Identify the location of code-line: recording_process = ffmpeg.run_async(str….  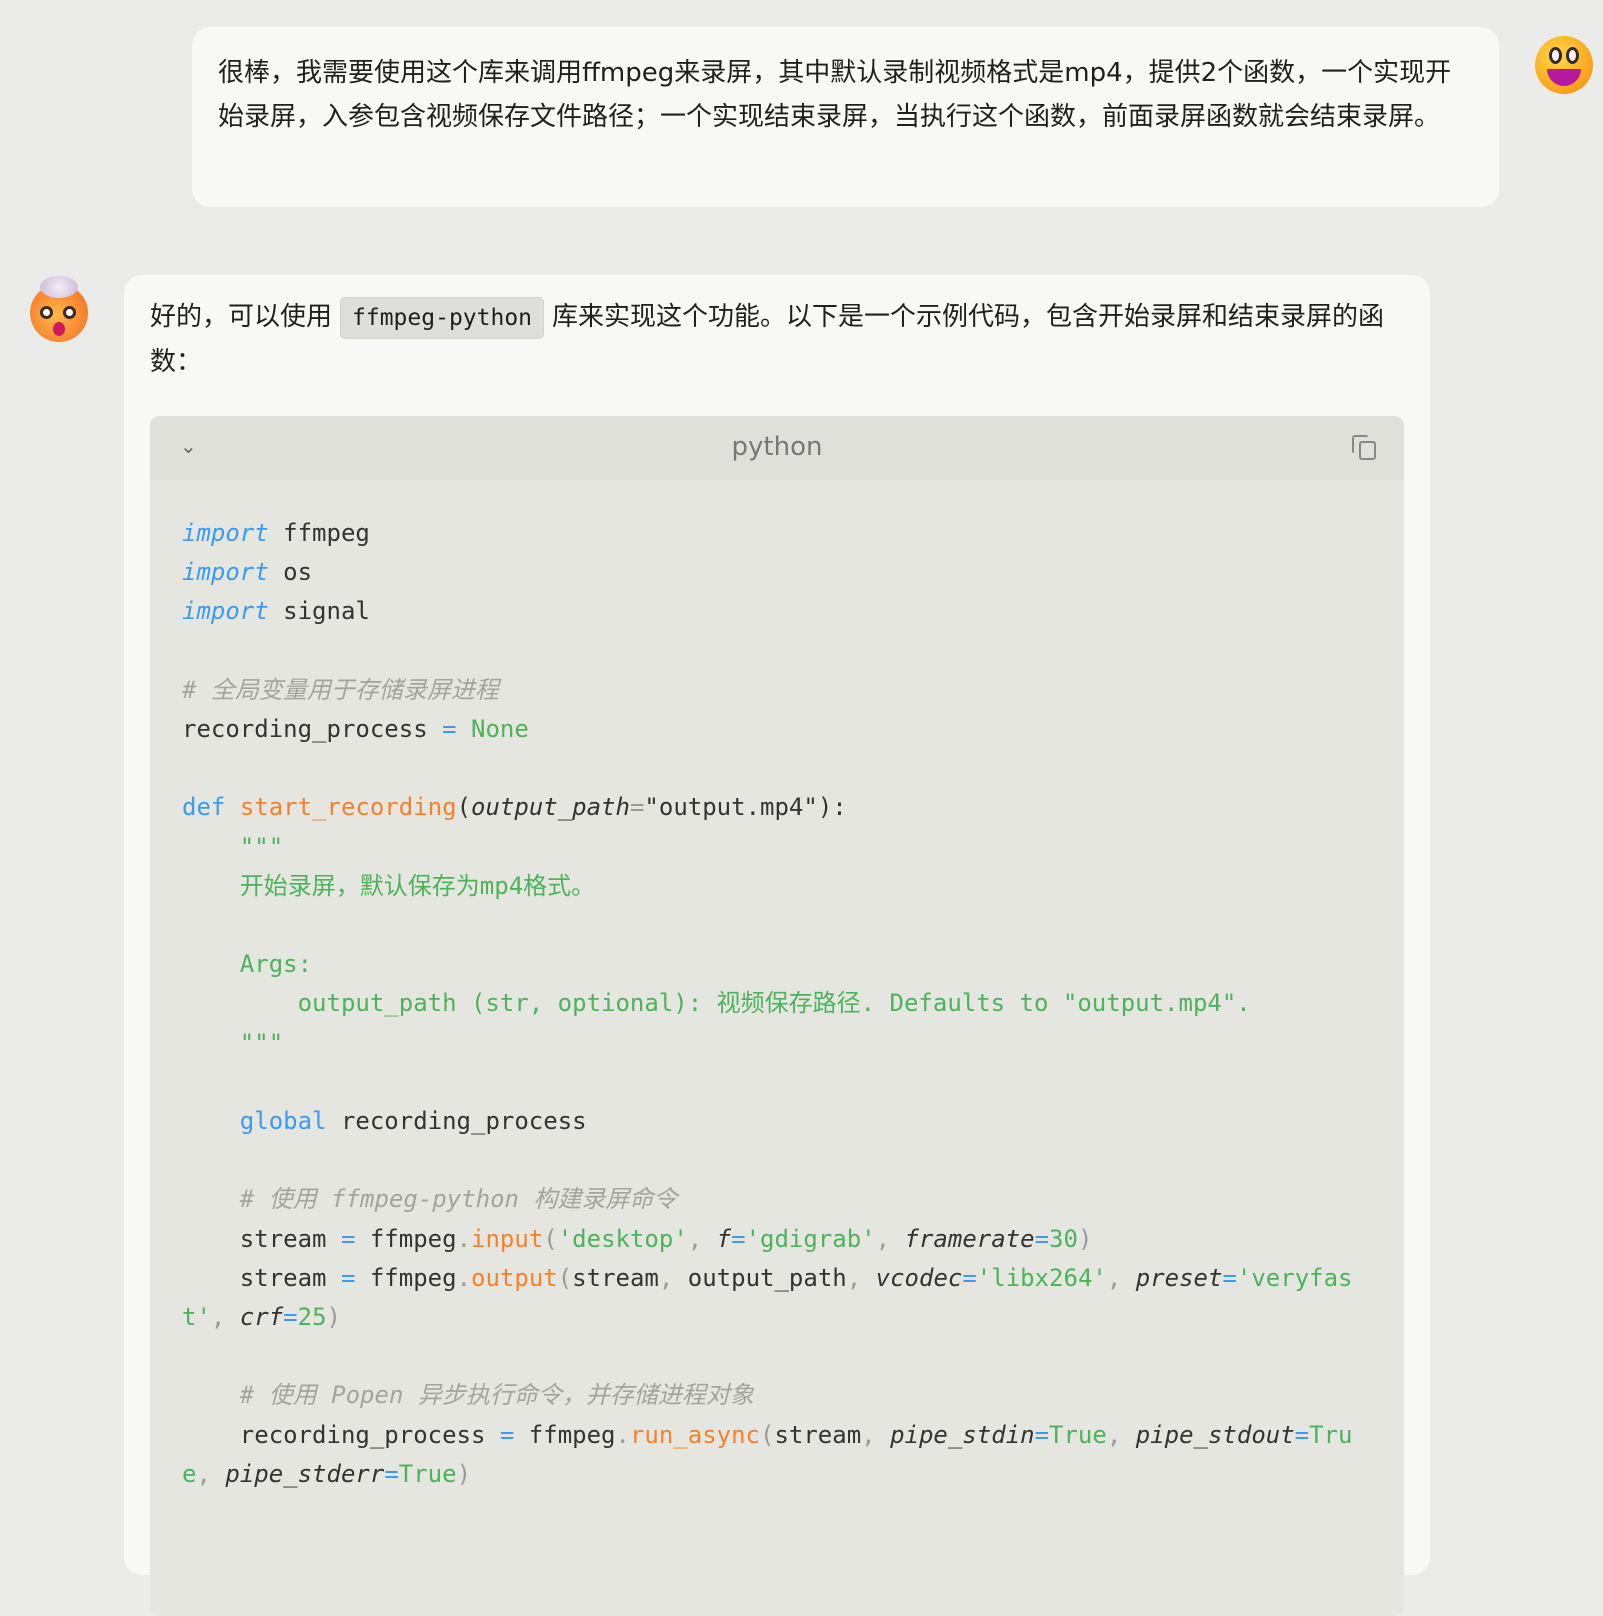
(777, 1455).